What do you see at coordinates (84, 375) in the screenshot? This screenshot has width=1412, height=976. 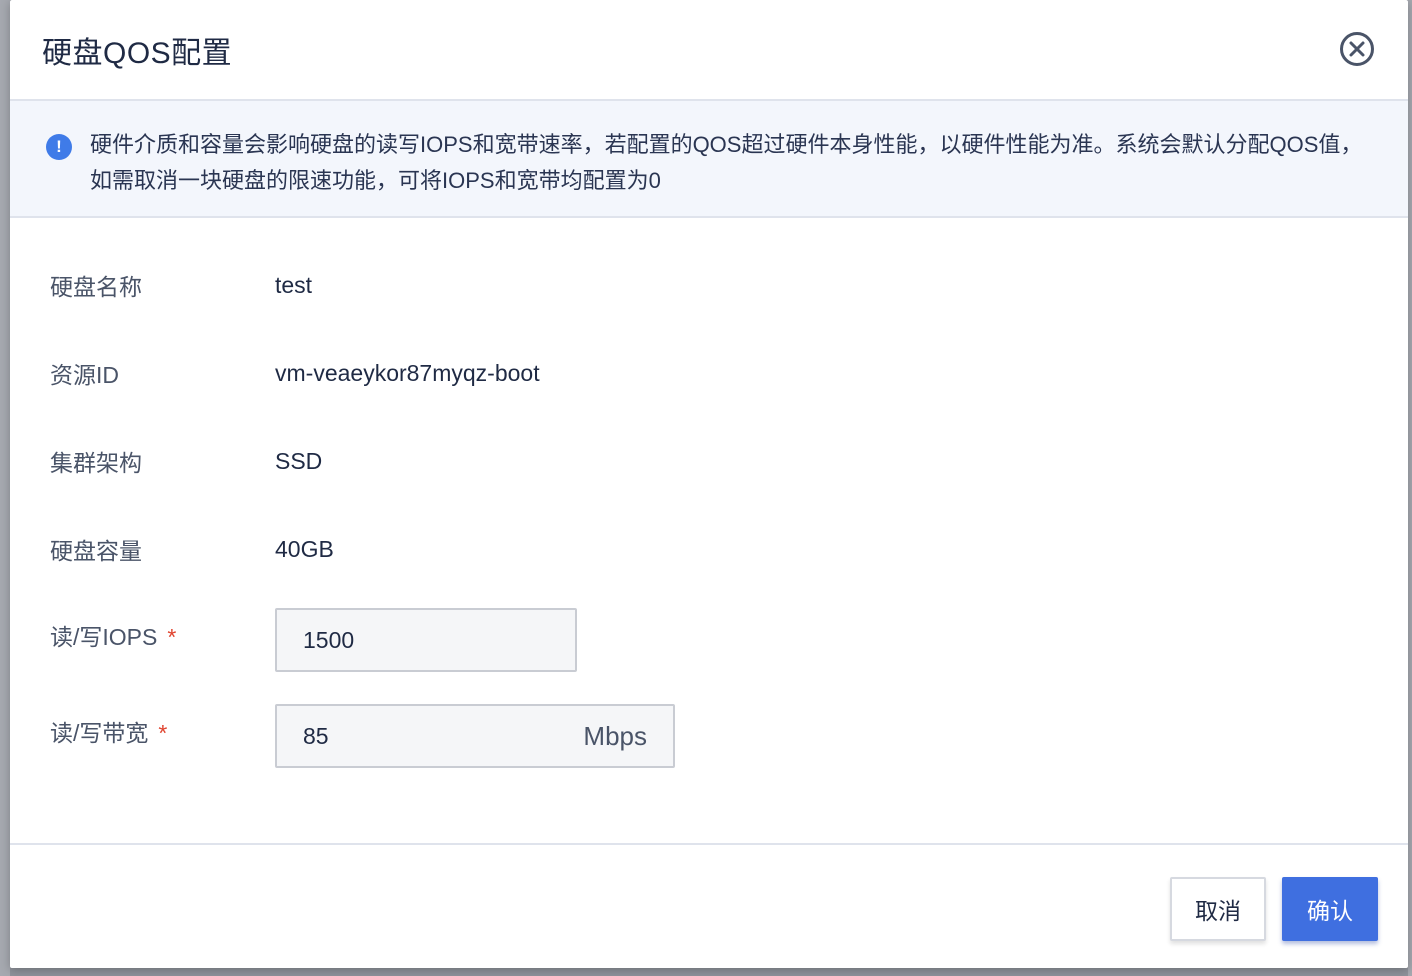 I see `resource-id-label: 资源ID` at bounding box center [84, 375].